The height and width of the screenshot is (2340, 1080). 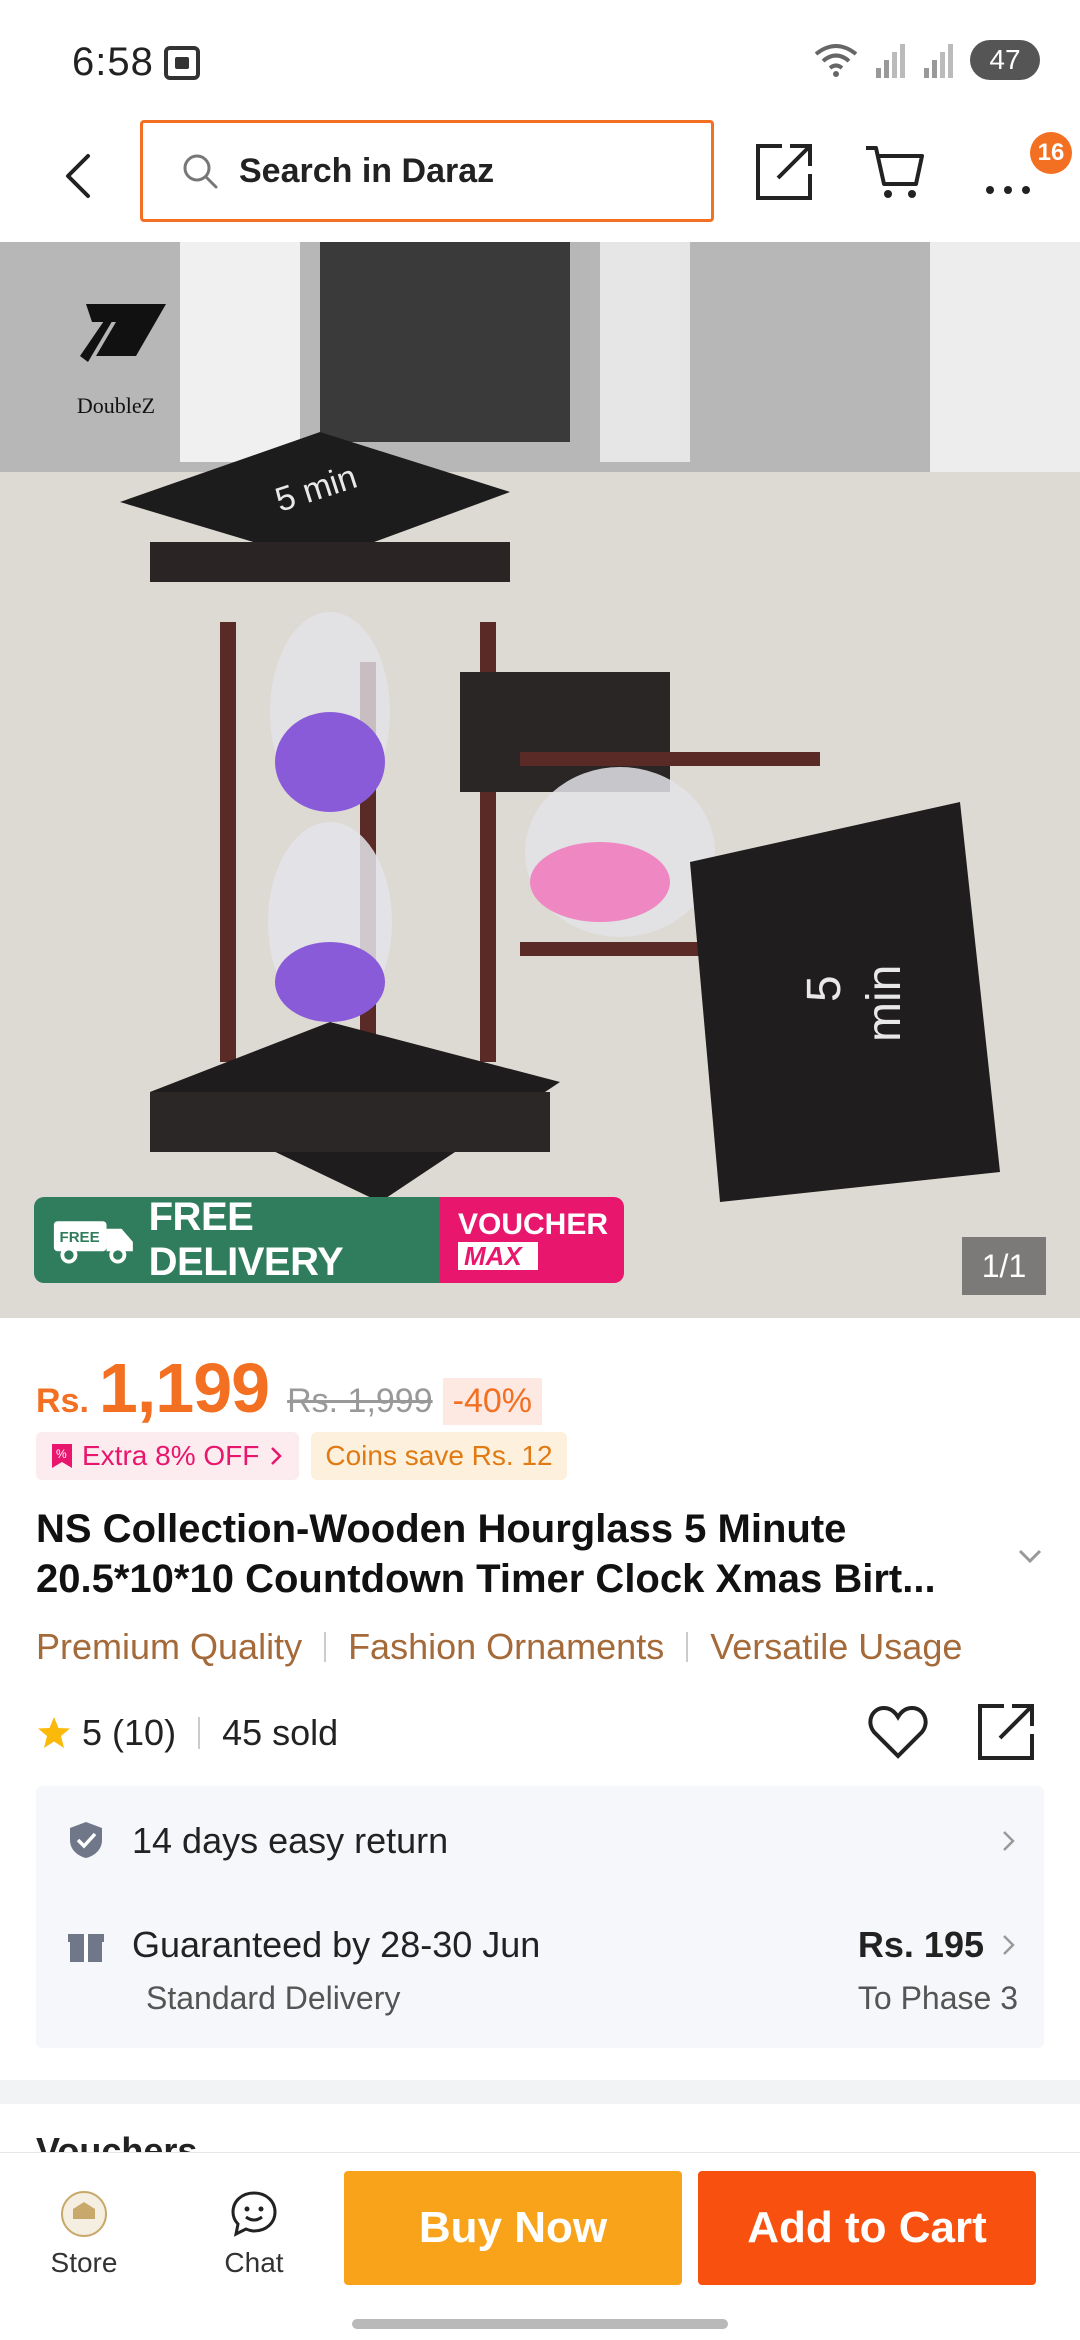 I want to click on status-bar: 6:58 47, so click(x=540, y=60).